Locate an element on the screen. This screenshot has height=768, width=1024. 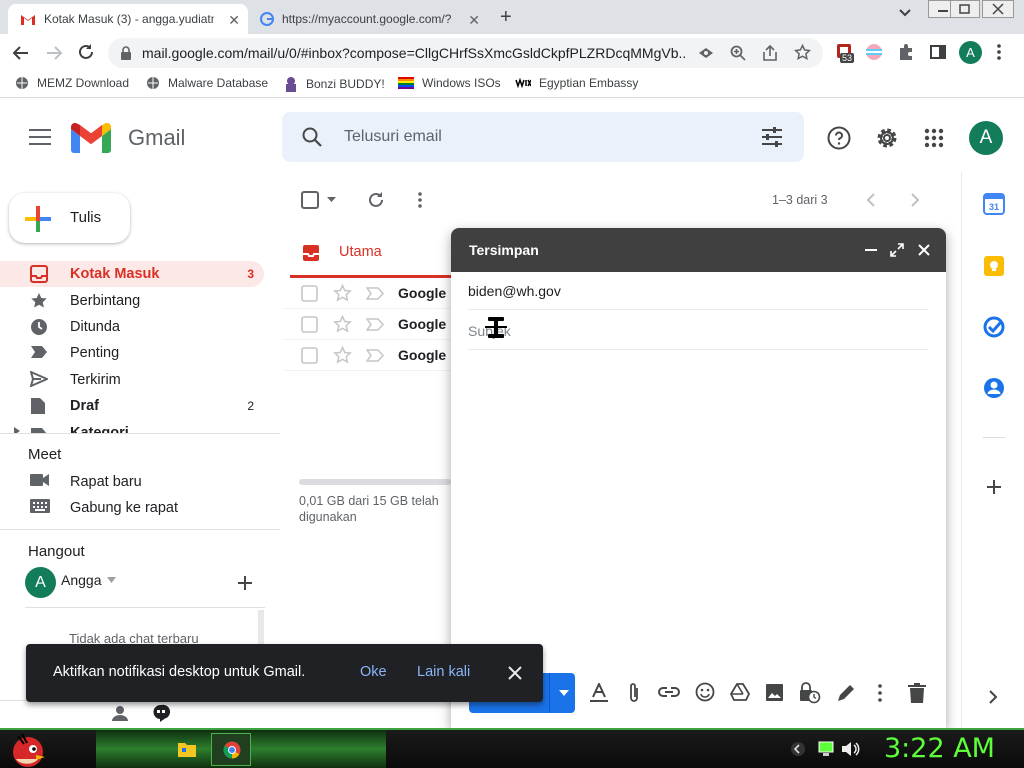
google-apps-icon is located at coordinates (934, 138).